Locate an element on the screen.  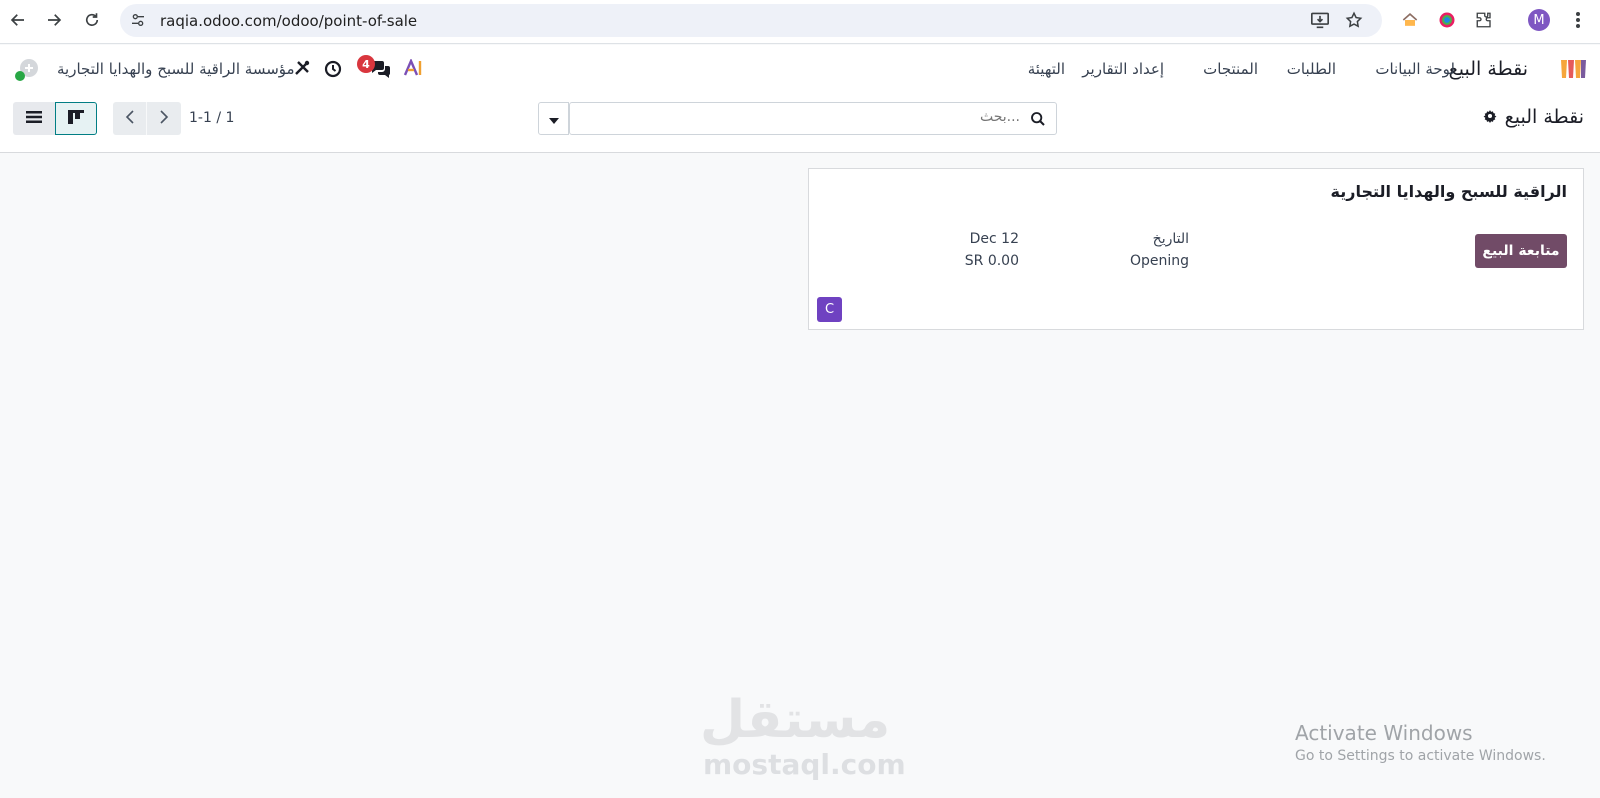
search-icon is located at coordinates (1038, 121).